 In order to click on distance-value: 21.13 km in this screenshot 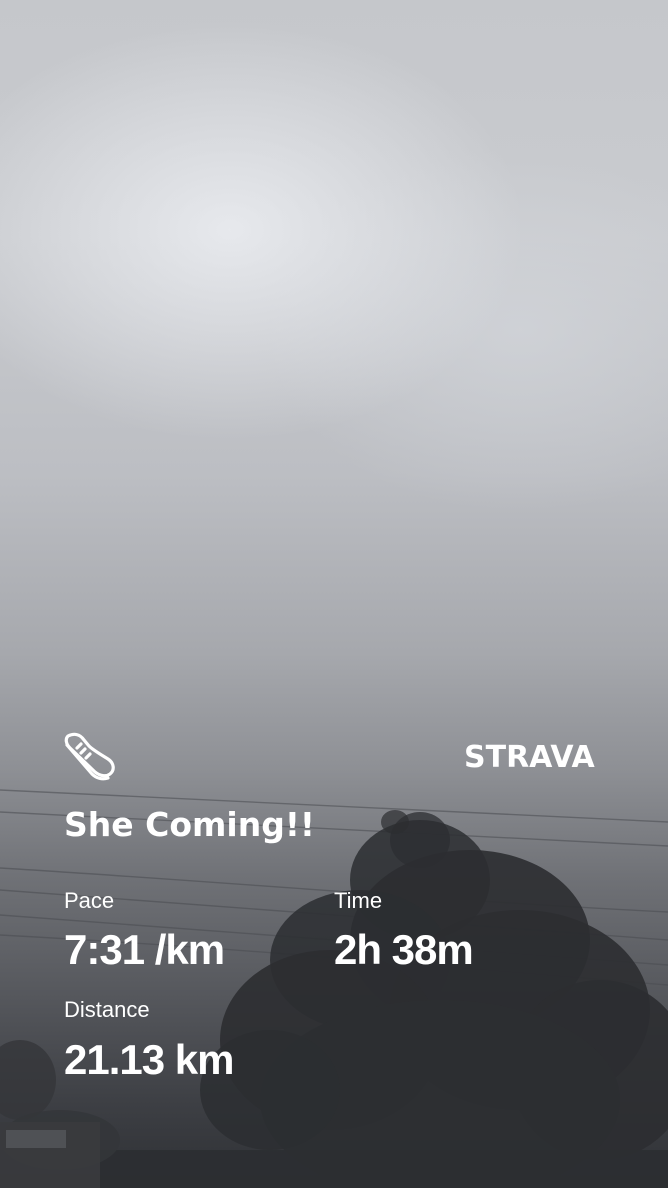, I will do `click(149, 1059)`.